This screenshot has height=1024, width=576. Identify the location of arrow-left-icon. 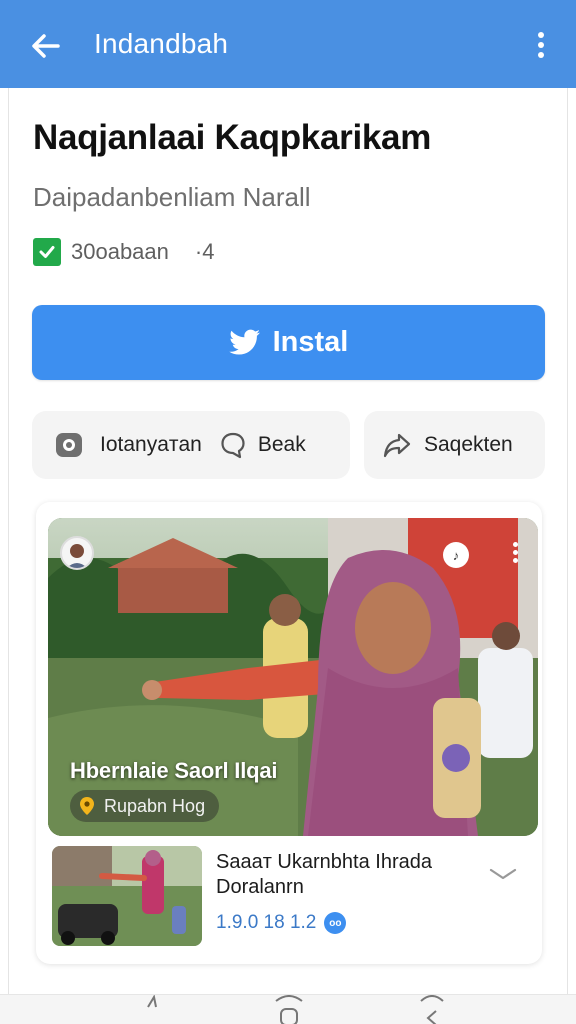
(46, 46).